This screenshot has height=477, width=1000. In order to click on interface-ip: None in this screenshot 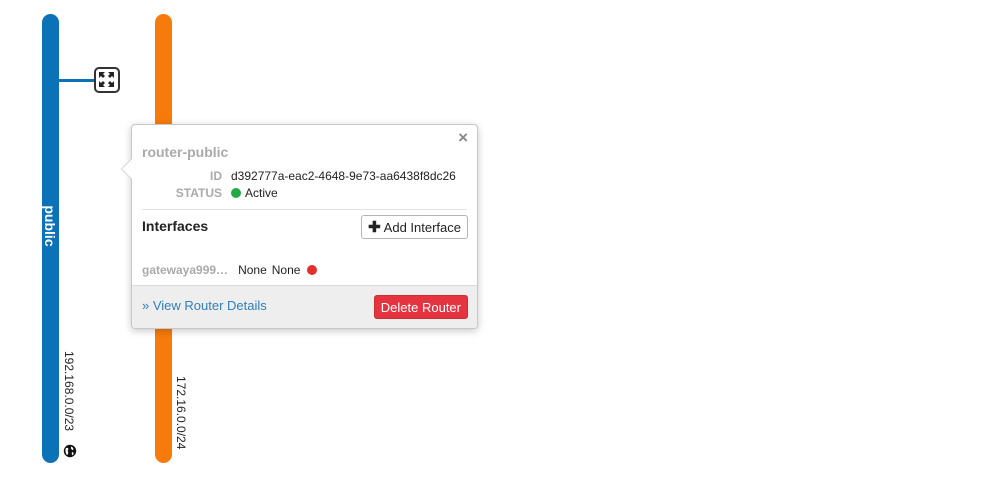, I will do `click(252, 270)`.